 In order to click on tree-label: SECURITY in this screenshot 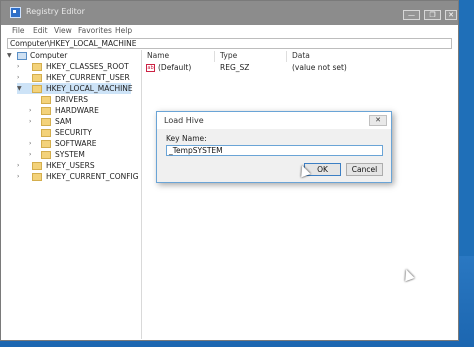, I will do `click(73, 132)`.